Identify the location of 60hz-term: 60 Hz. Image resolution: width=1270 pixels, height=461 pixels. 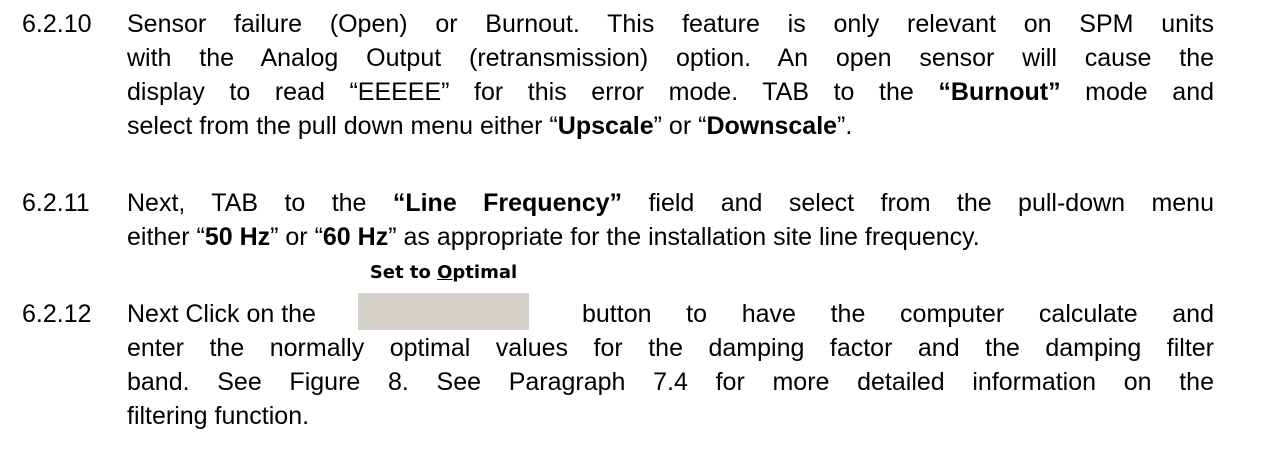
(355, 237).